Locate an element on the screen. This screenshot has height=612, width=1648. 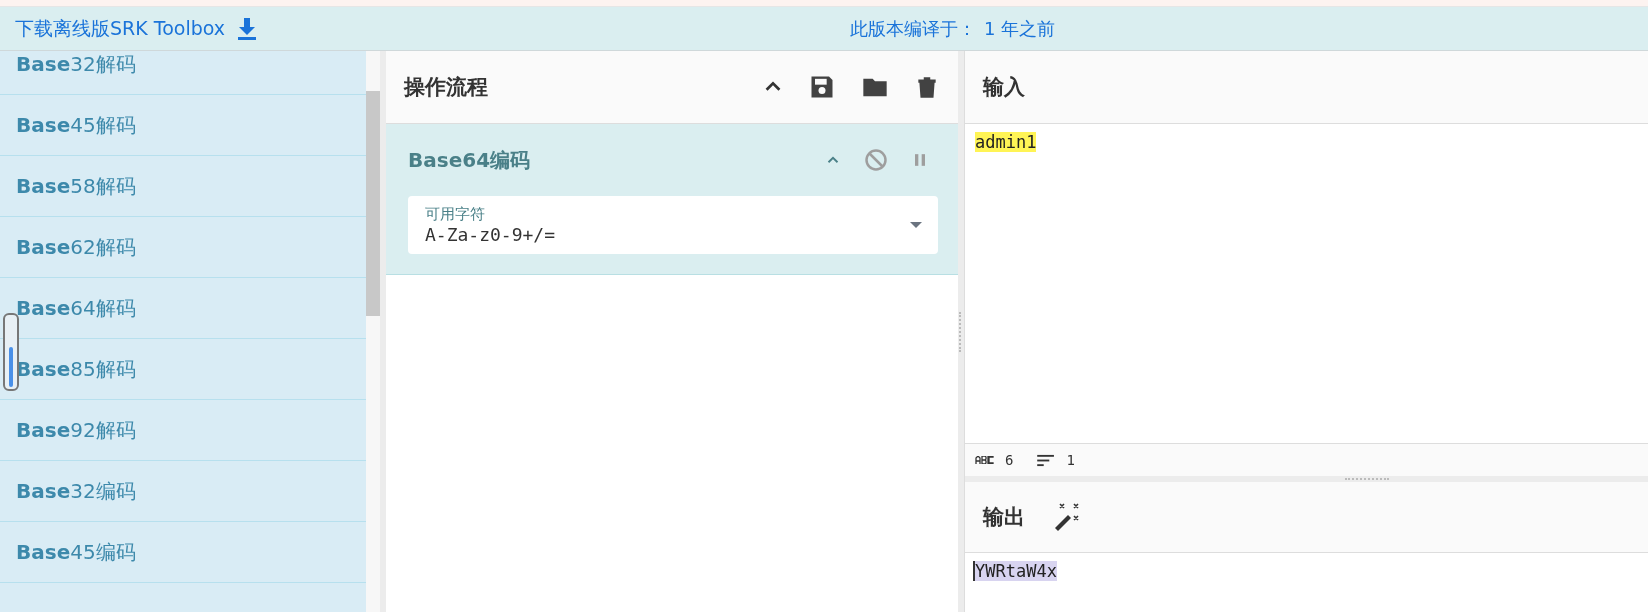
output-text-area: YWRtaW4x is located at coordinates (1306, 571).